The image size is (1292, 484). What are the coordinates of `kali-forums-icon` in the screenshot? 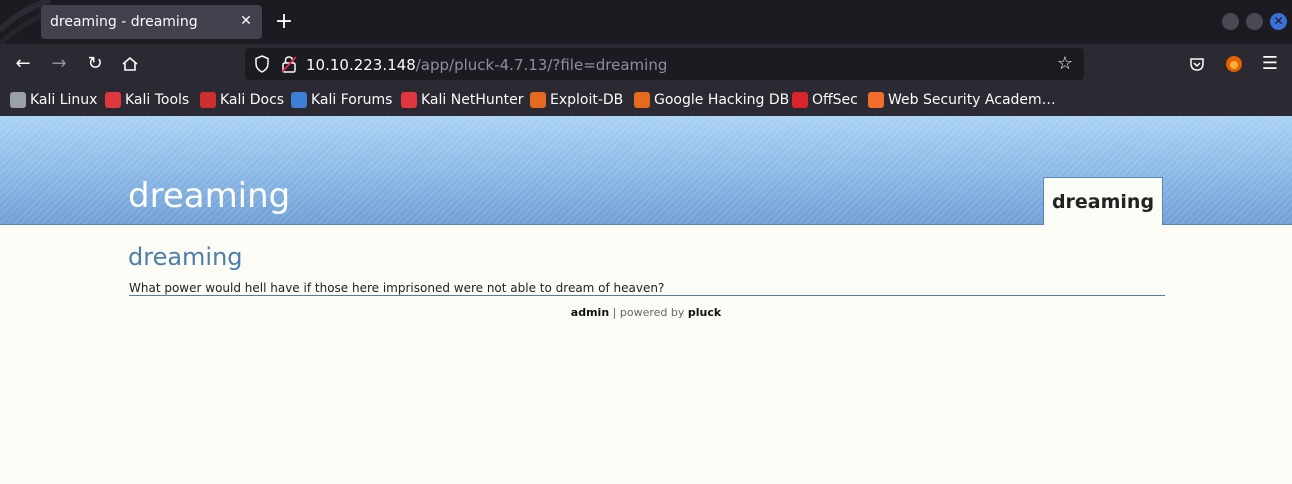 It's located at (299, 100).